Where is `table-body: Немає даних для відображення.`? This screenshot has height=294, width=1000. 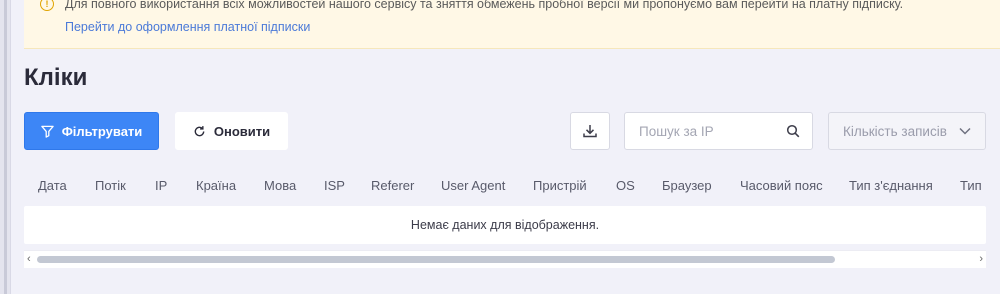
table-body: Немає даних для відображення. is located at coordinates (505, 225).